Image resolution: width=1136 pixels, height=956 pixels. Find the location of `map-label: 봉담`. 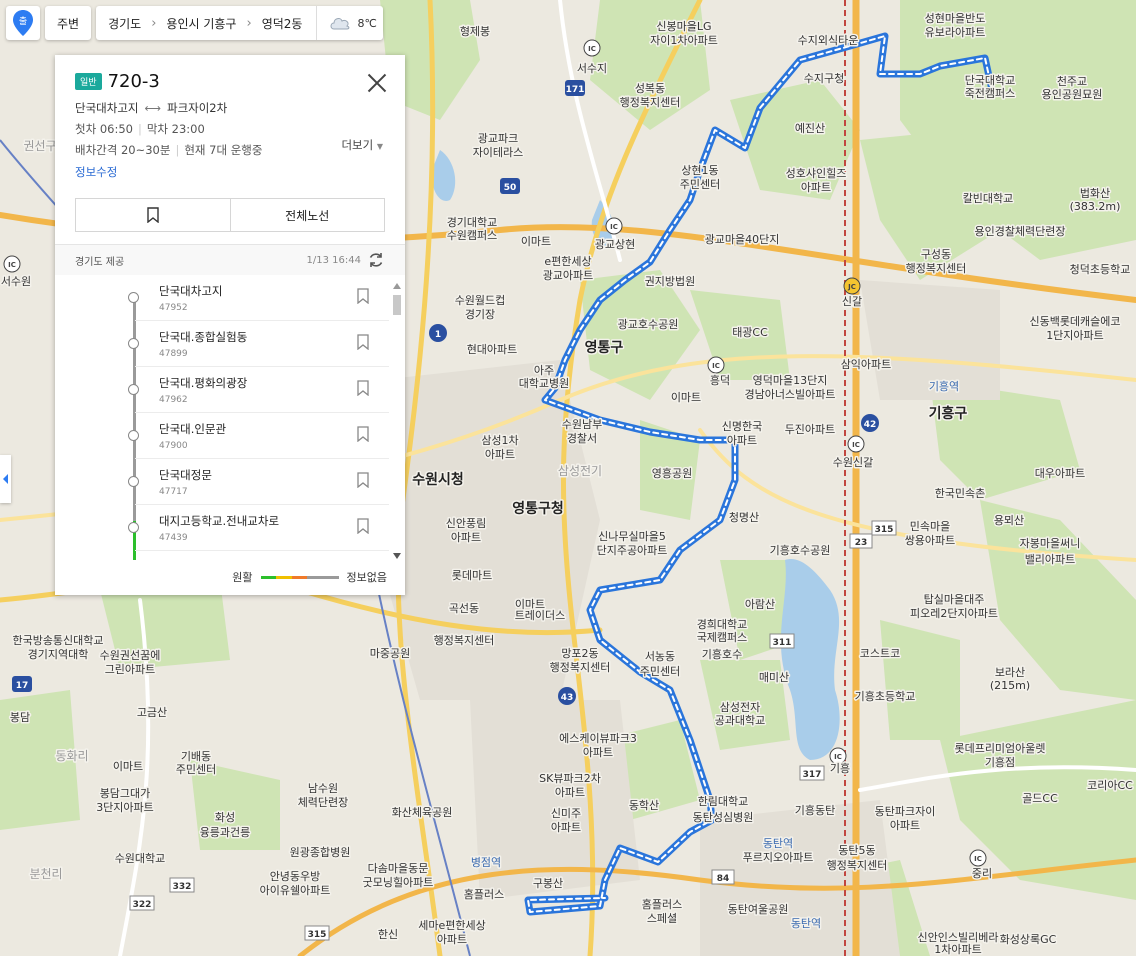

map-label: 봉담 is located at coordinates (19, 718).